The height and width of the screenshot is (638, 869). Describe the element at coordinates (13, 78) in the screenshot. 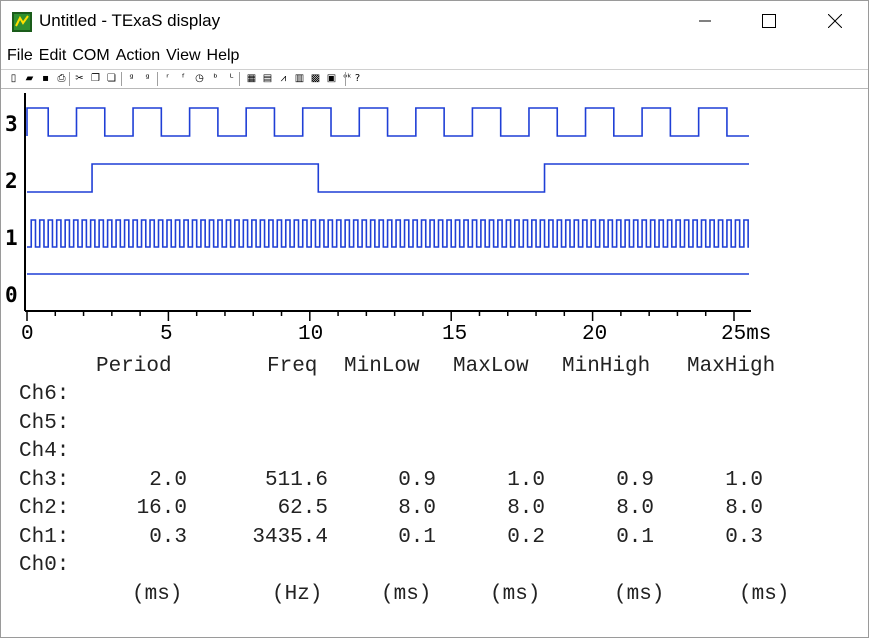

I see `new-file-icon: ▯` at that location.